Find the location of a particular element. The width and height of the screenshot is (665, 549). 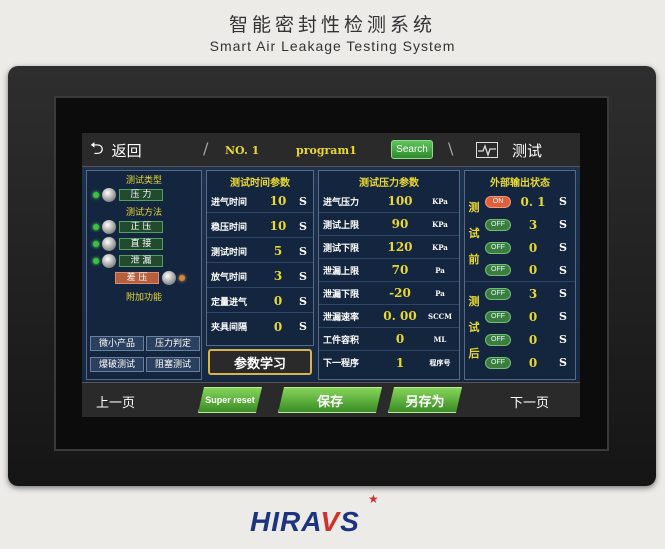

block-test-button: 阻塞测试 is located at coordinates (173, 364).